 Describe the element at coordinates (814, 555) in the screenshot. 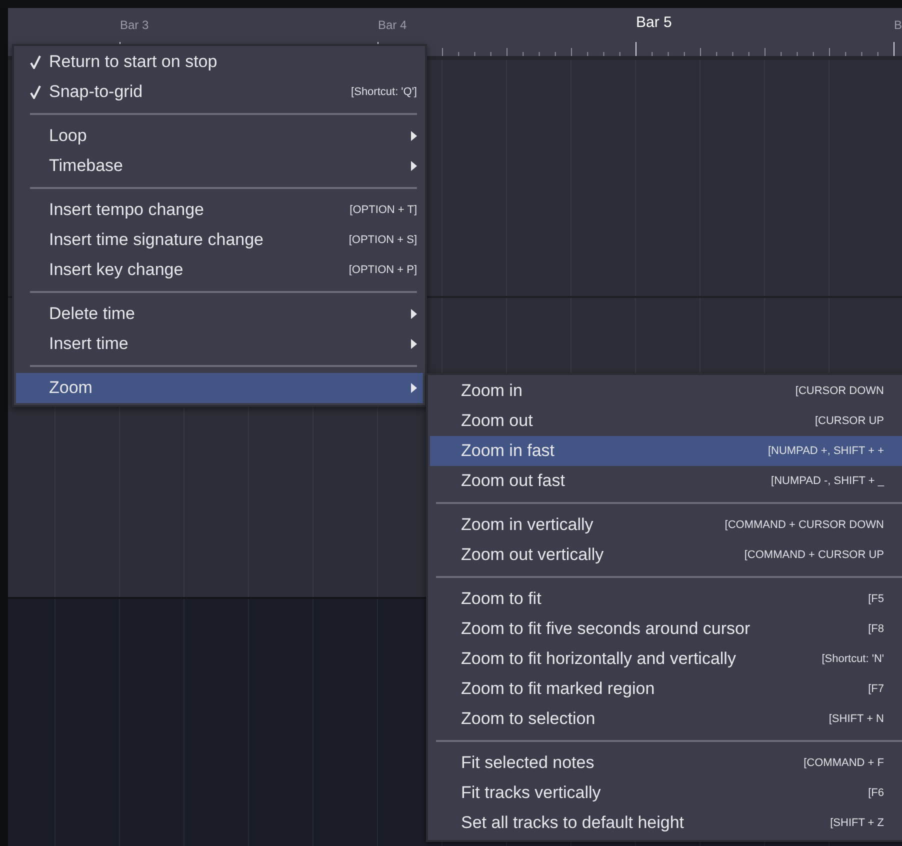

I see `shortcut-label: [COMMAND + CURSOR UP` at that location.